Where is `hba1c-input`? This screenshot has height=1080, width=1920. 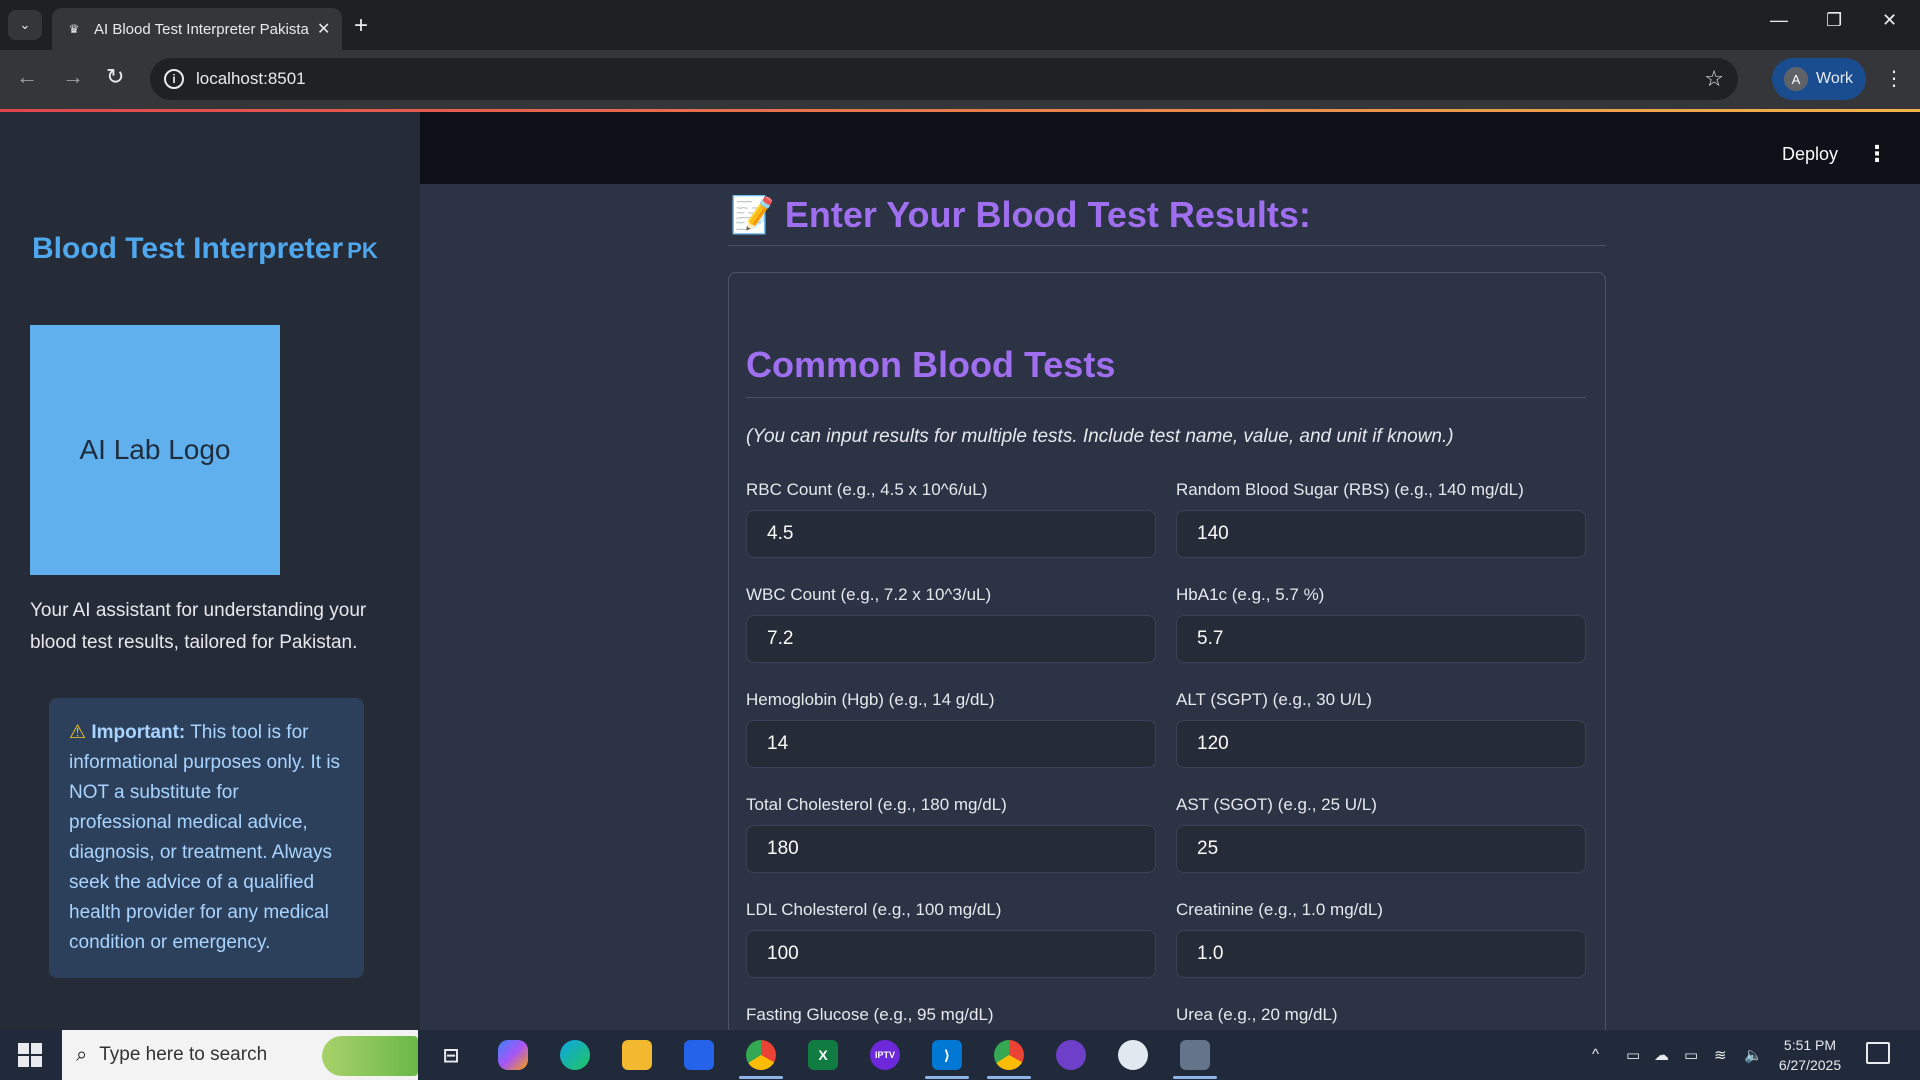
hba1c-input is located at coordinates (1381, 639).